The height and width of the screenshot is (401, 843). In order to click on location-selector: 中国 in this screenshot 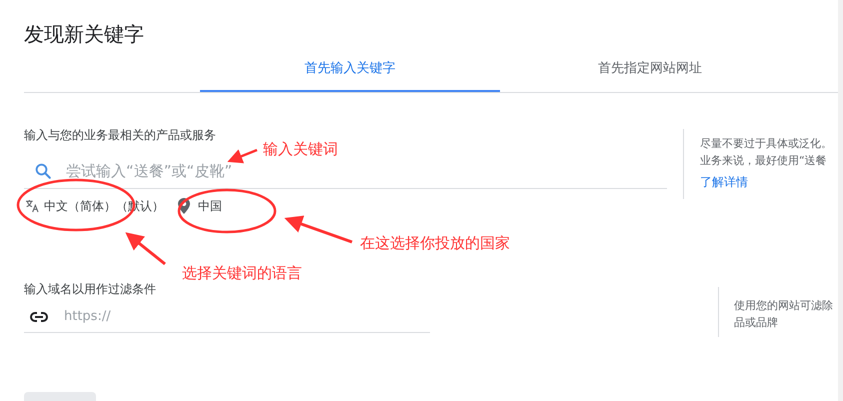, I will do `click(210, 206)`.